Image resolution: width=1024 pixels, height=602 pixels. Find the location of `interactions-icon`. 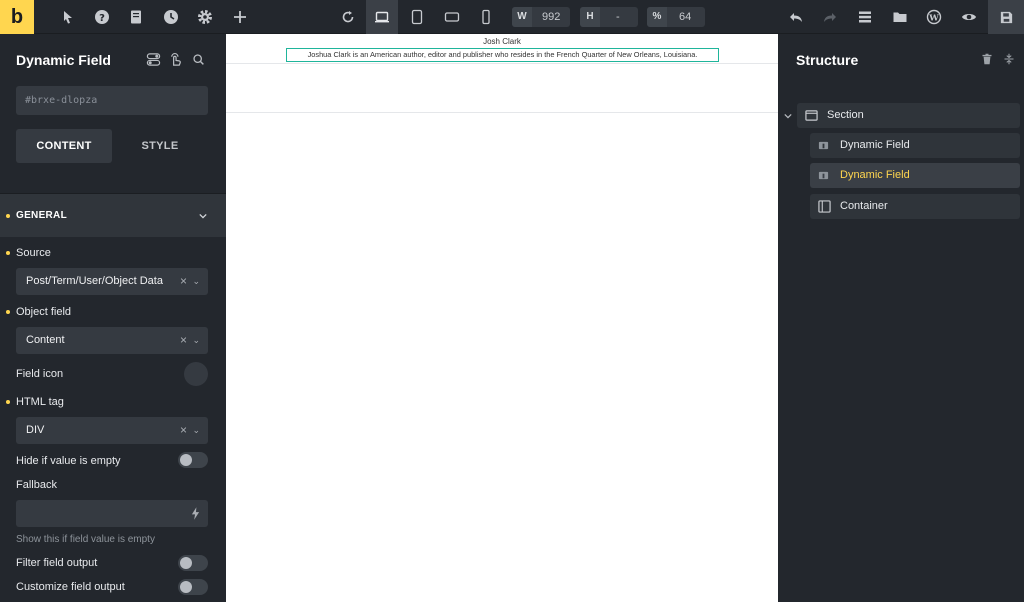

interactions-icon is located at coordinates (175, 59).